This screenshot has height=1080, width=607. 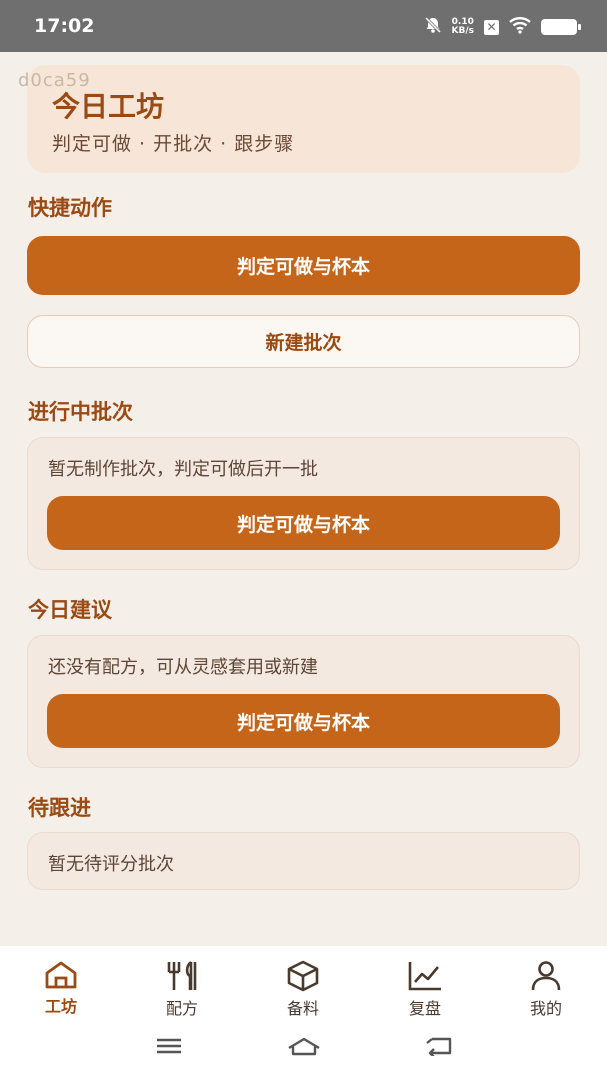 What do you see at coordinates (303, 861) in the screenshot?
I see `follow-up-card: 暂无待评分批次` at bounding box center [303, 861].